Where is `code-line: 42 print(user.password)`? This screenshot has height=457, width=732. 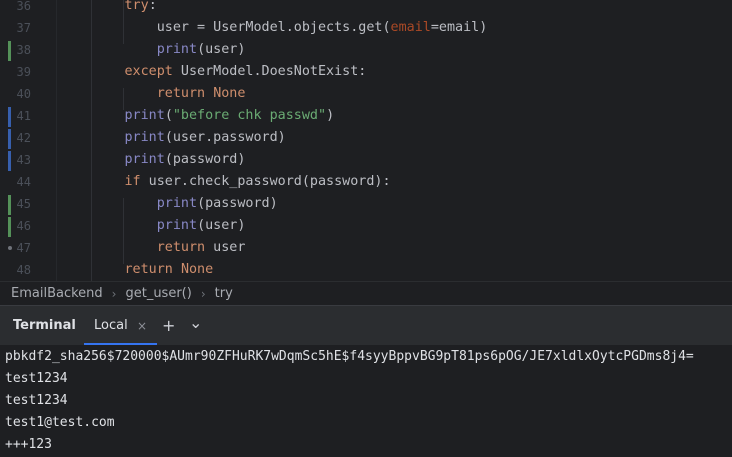
code-line: 42 print(user.password) is located at coordinates (366, 138).